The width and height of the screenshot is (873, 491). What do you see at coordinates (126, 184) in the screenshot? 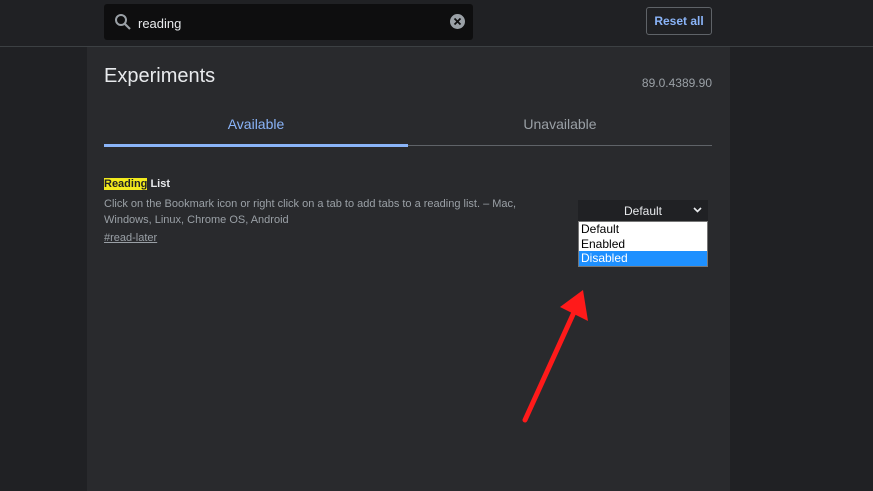
I see `search-highlight: Reading` at bounding box center [126, 184].